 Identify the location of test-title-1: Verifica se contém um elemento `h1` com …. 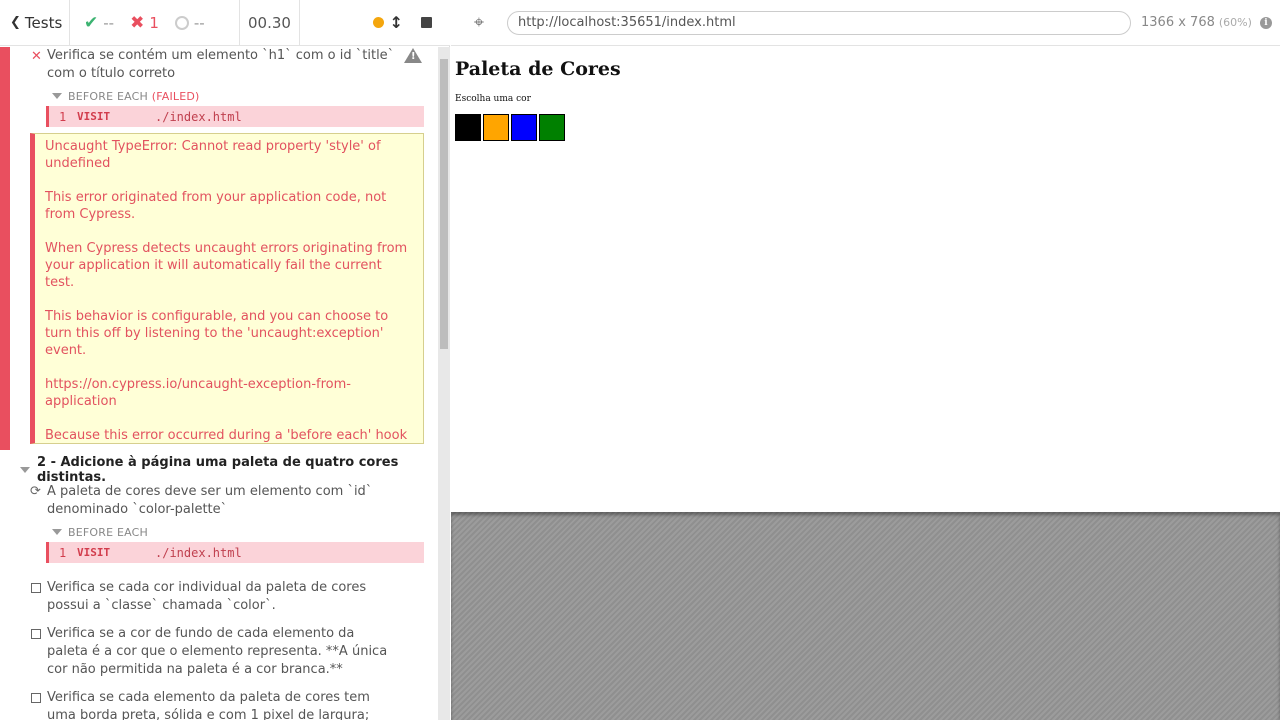
(222, 65).